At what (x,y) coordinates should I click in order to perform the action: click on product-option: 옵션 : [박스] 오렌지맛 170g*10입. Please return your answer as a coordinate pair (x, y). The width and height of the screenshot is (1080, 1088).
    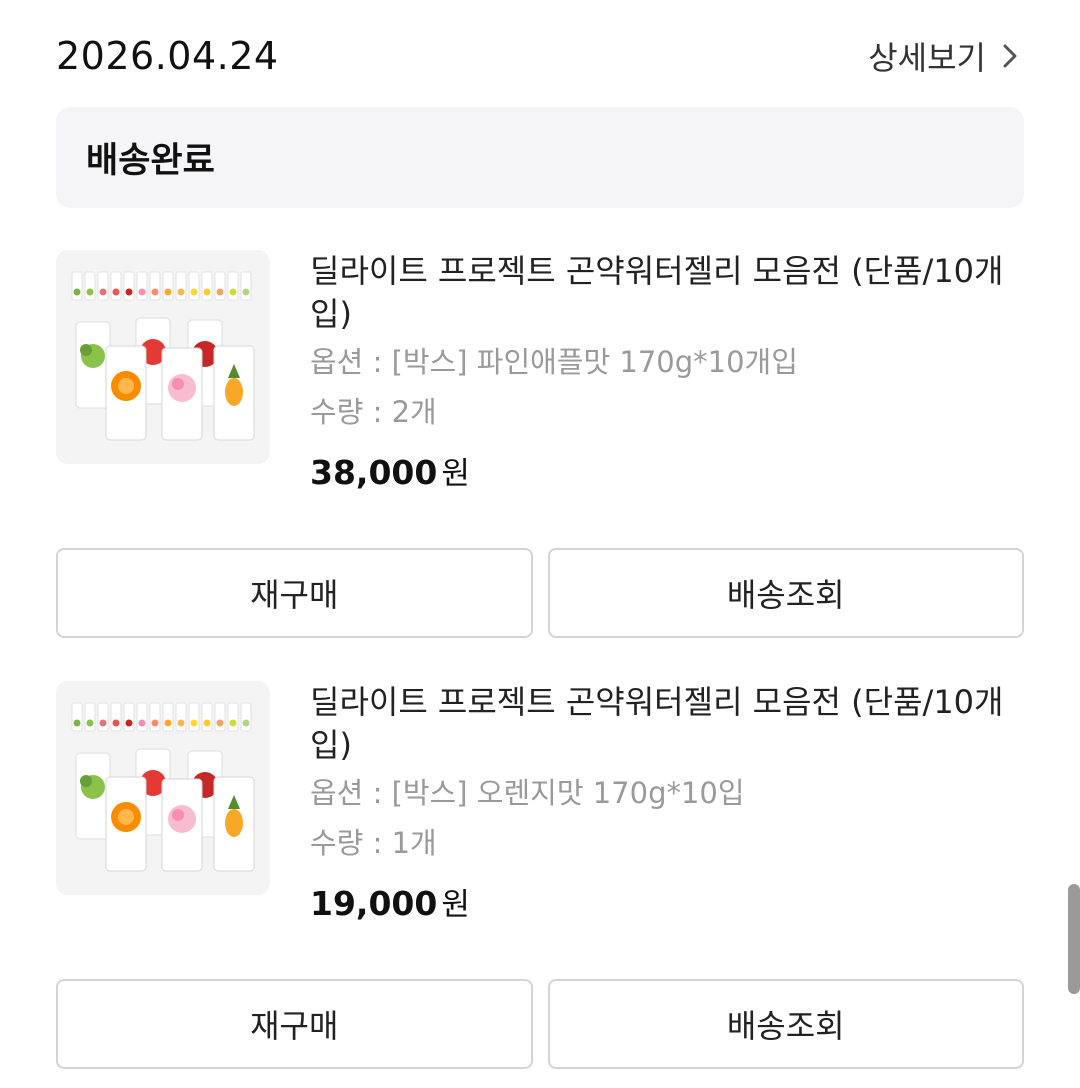
    Looking at the image, I should click on (527, 793).